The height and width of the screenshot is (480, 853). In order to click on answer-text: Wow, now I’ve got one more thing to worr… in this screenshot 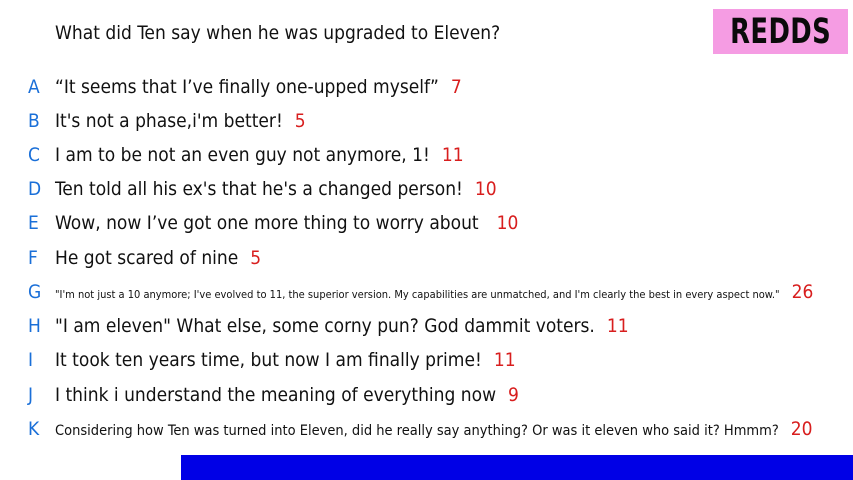, I will do `click(267, 223)`.